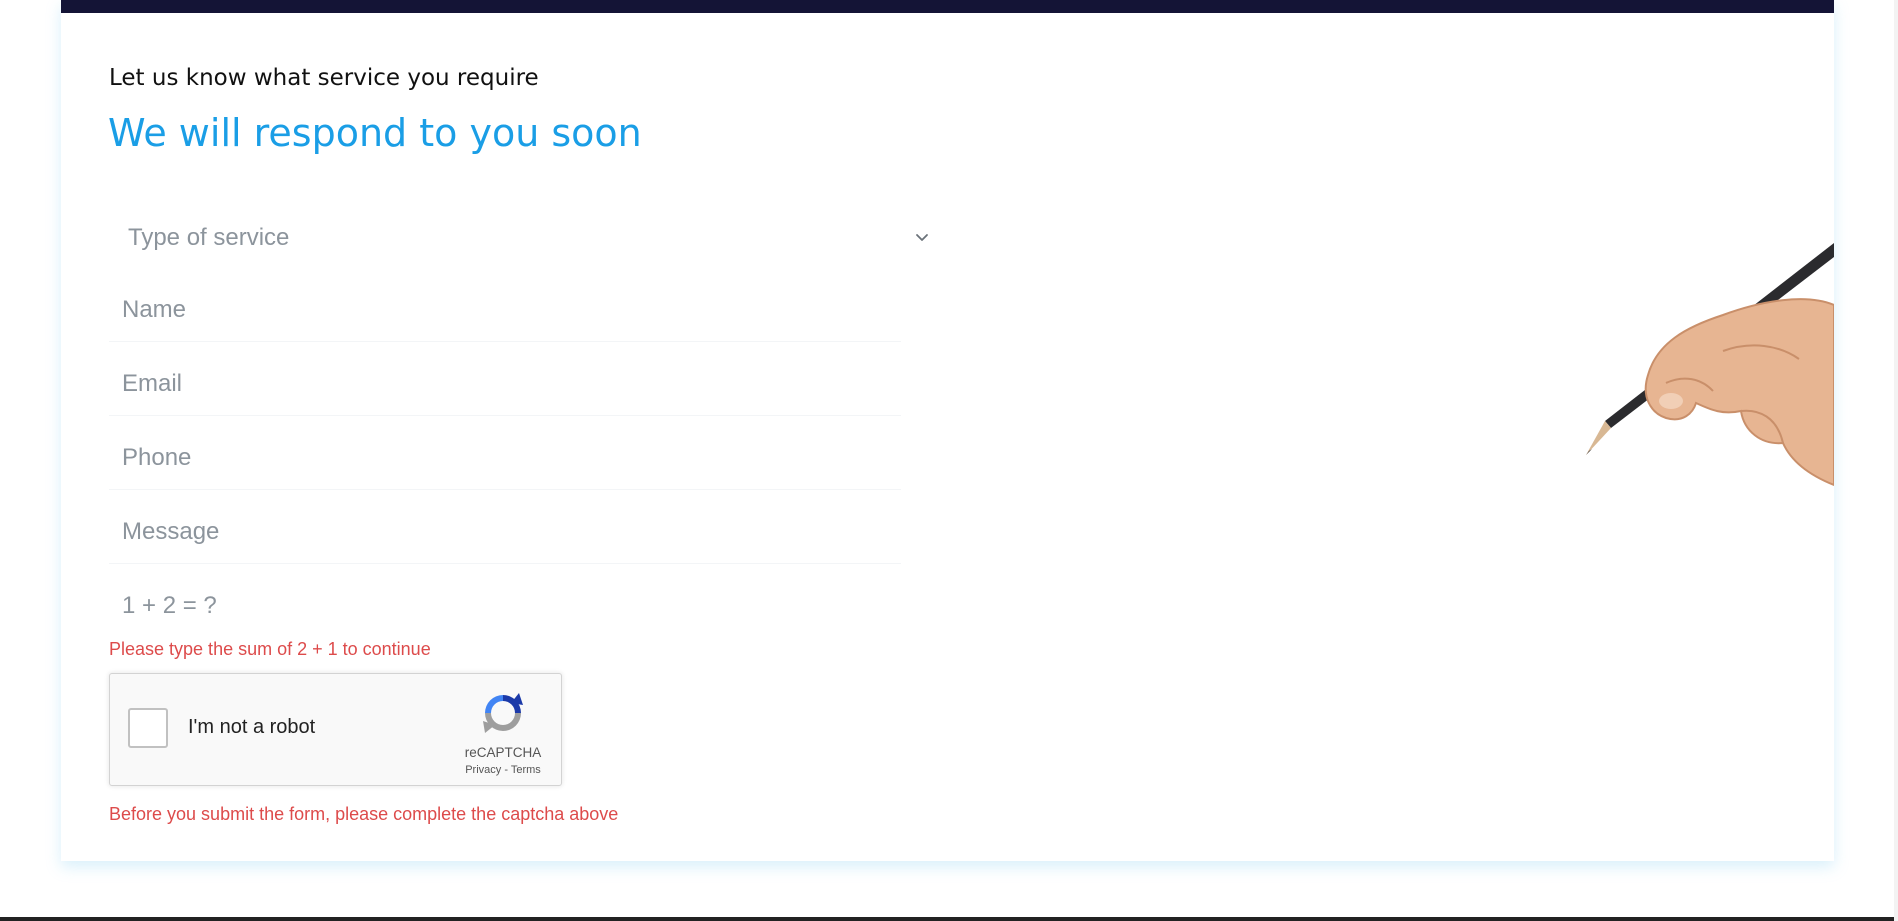 The image size is (1898, 921). What do you see at coordinates (375, 133) in the screenshot?
I see `form-headline: We will respond to you soon` at bounding box center [375, 133].